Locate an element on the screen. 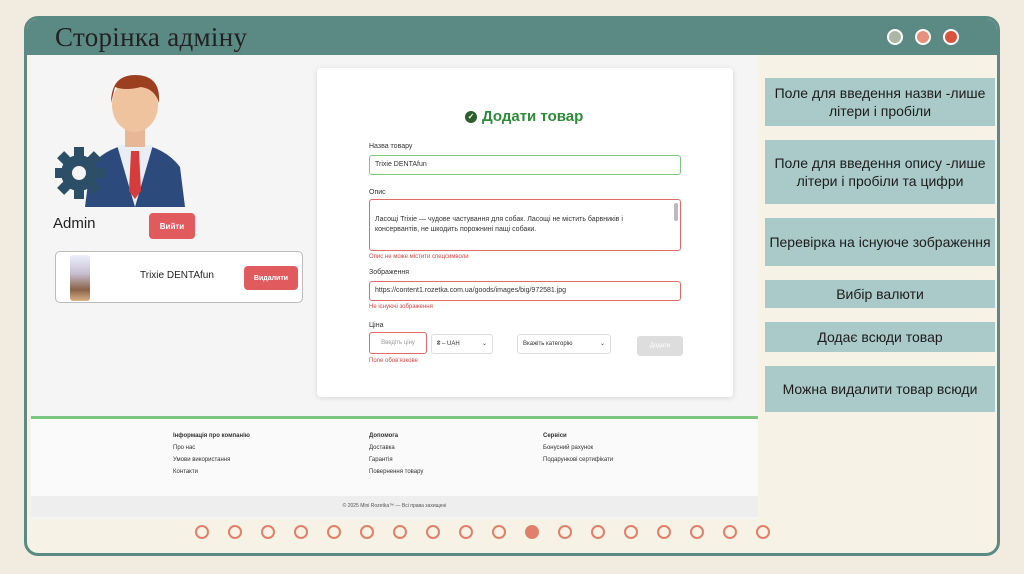 Image resolution: width=1024 pixels, height=574 pixels. add-product-button: Додати is located at coordinates (660, 346).